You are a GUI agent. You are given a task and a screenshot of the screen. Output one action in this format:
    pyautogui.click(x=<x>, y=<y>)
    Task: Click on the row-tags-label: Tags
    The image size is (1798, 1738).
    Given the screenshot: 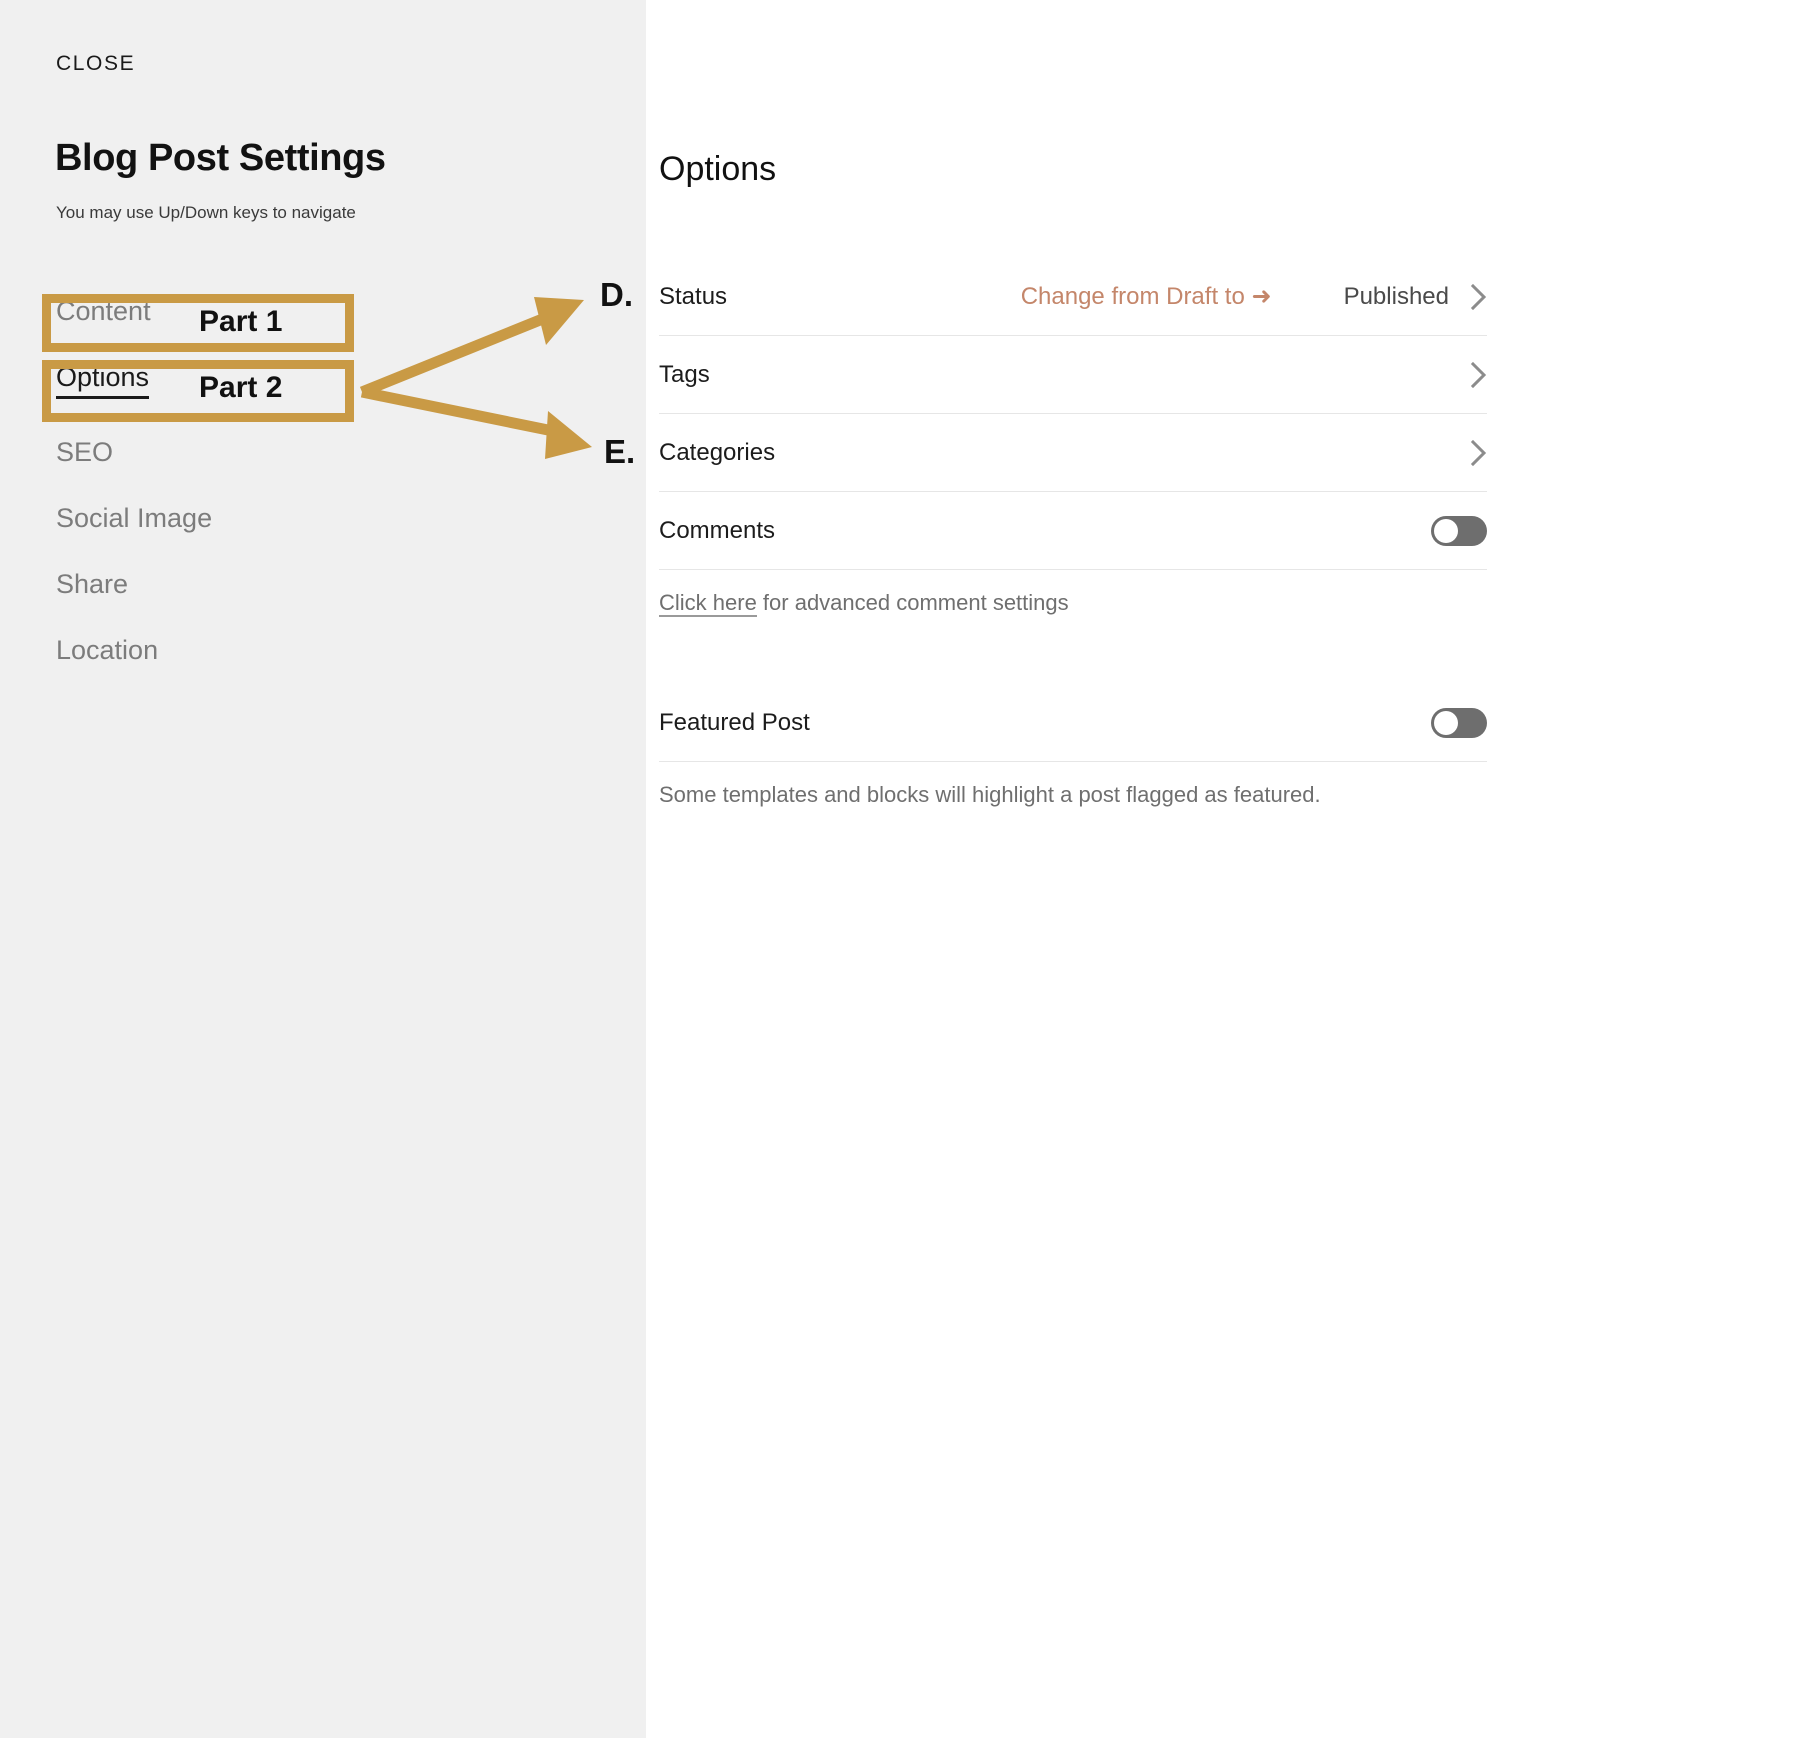 What is the action you would take?
    pyautogui.click(x=684, y=374)
    